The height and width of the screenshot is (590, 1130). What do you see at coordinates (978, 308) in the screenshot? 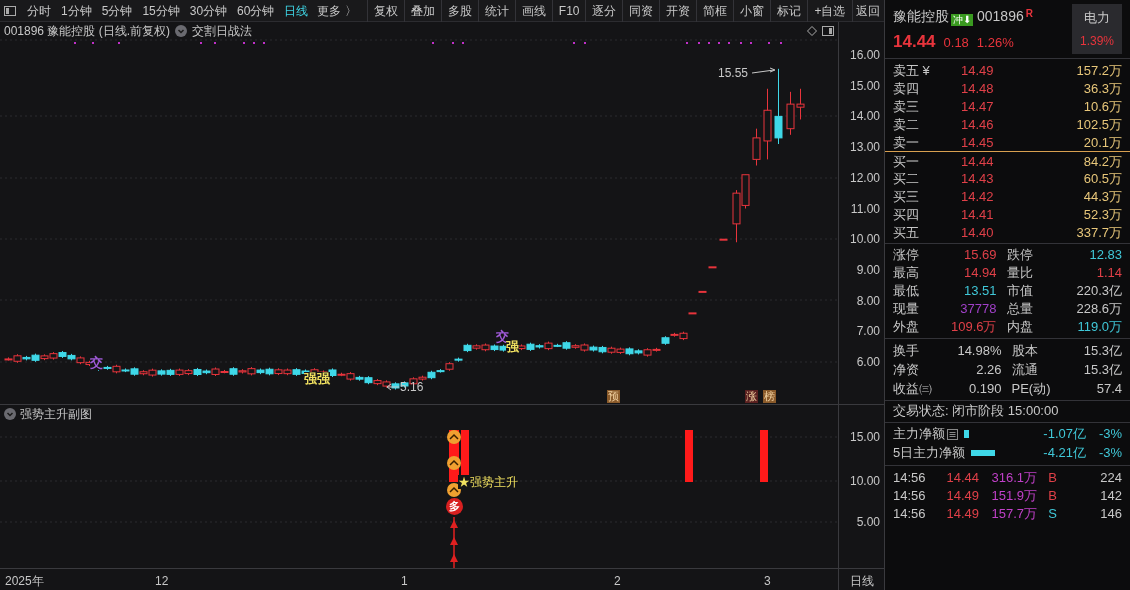
I see `stat-value: 37778` at bounding box center [978, 308].